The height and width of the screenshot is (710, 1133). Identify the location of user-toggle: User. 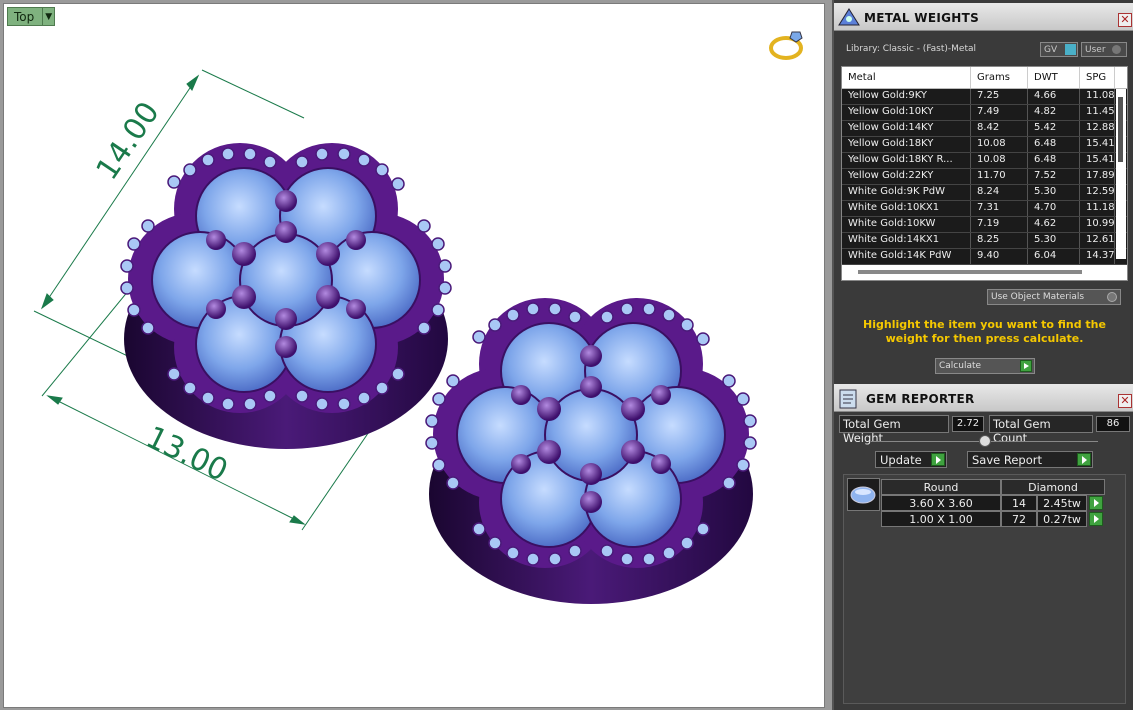
(1104, 49).